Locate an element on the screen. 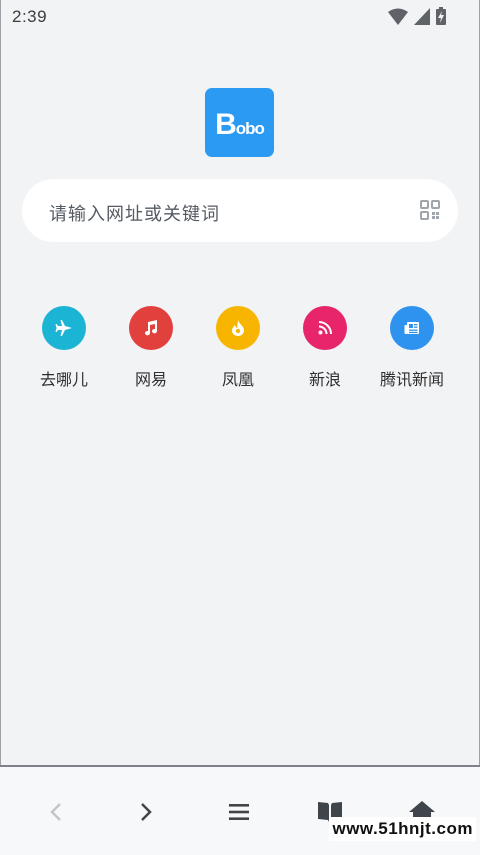  shortcut-qunar: 去哪儿 is located at coordinates (64, 348).